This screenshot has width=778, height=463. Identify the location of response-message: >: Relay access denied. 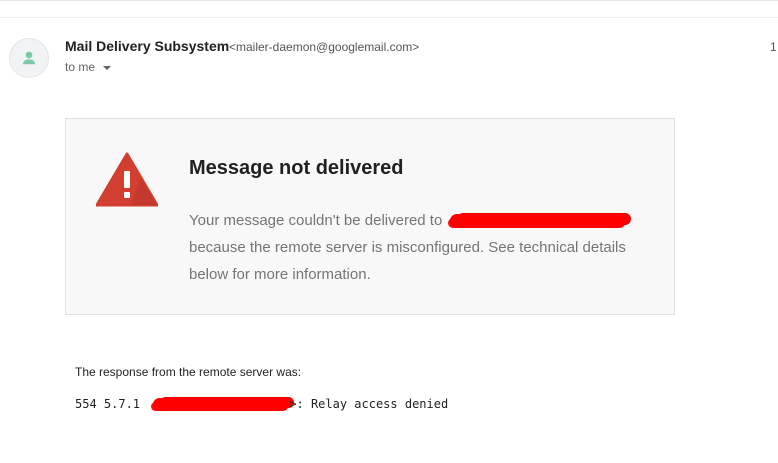
(369, 404).